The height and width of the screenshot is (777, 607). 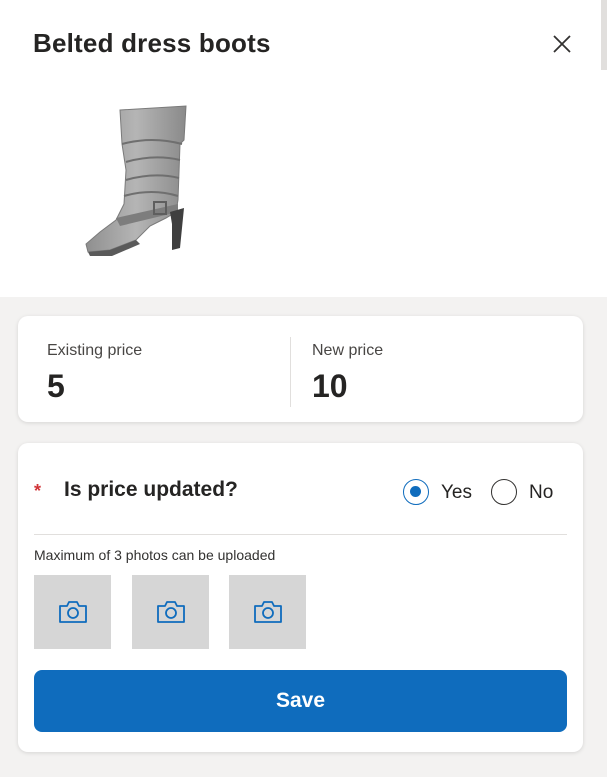 I want to click on radio-selected-dot, so click(x=415, y=491).